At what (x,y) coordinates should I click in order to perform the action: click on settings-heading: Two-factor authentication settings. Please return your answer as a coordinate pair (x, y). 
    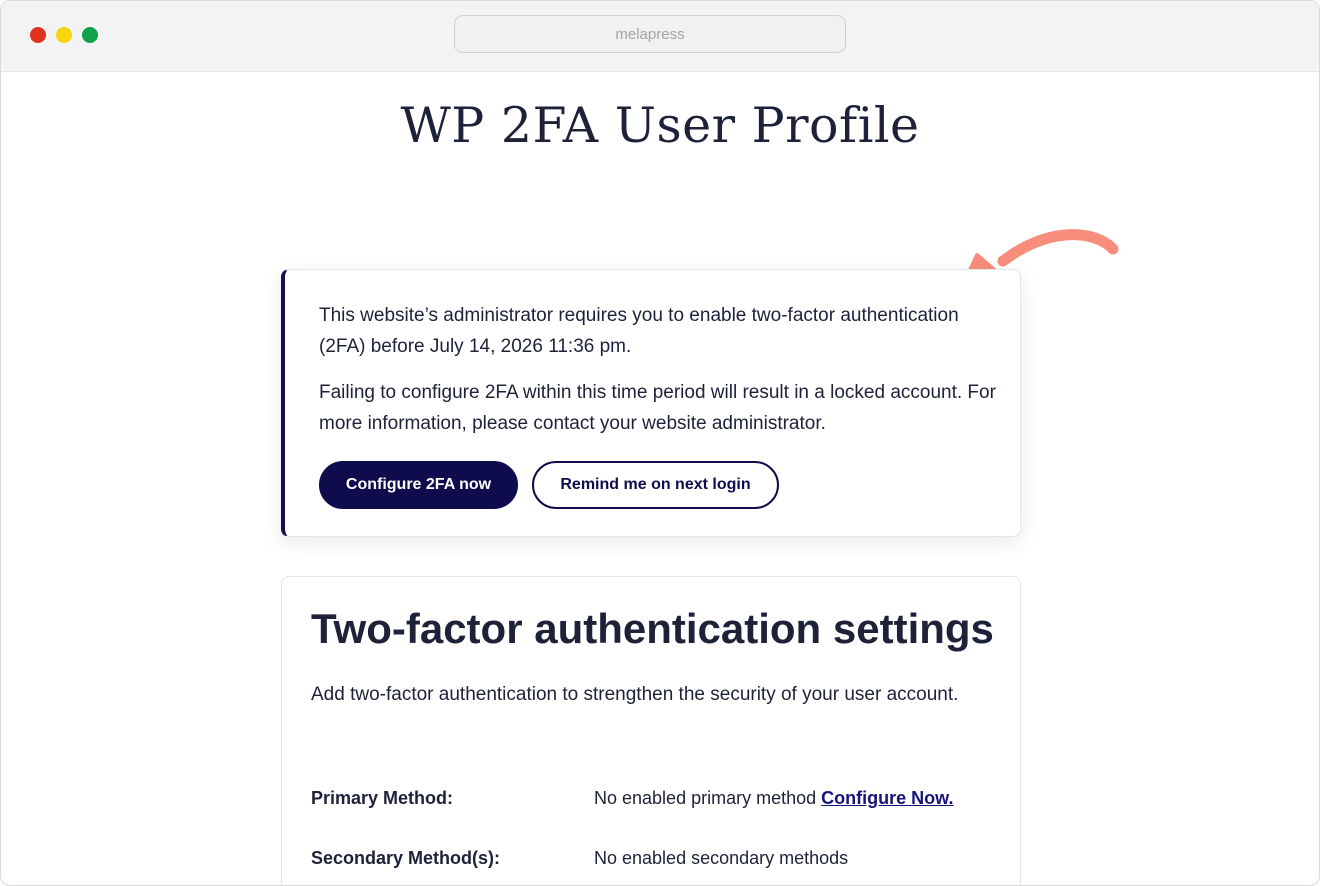
    Looking at the image, I should click on (652, 628).